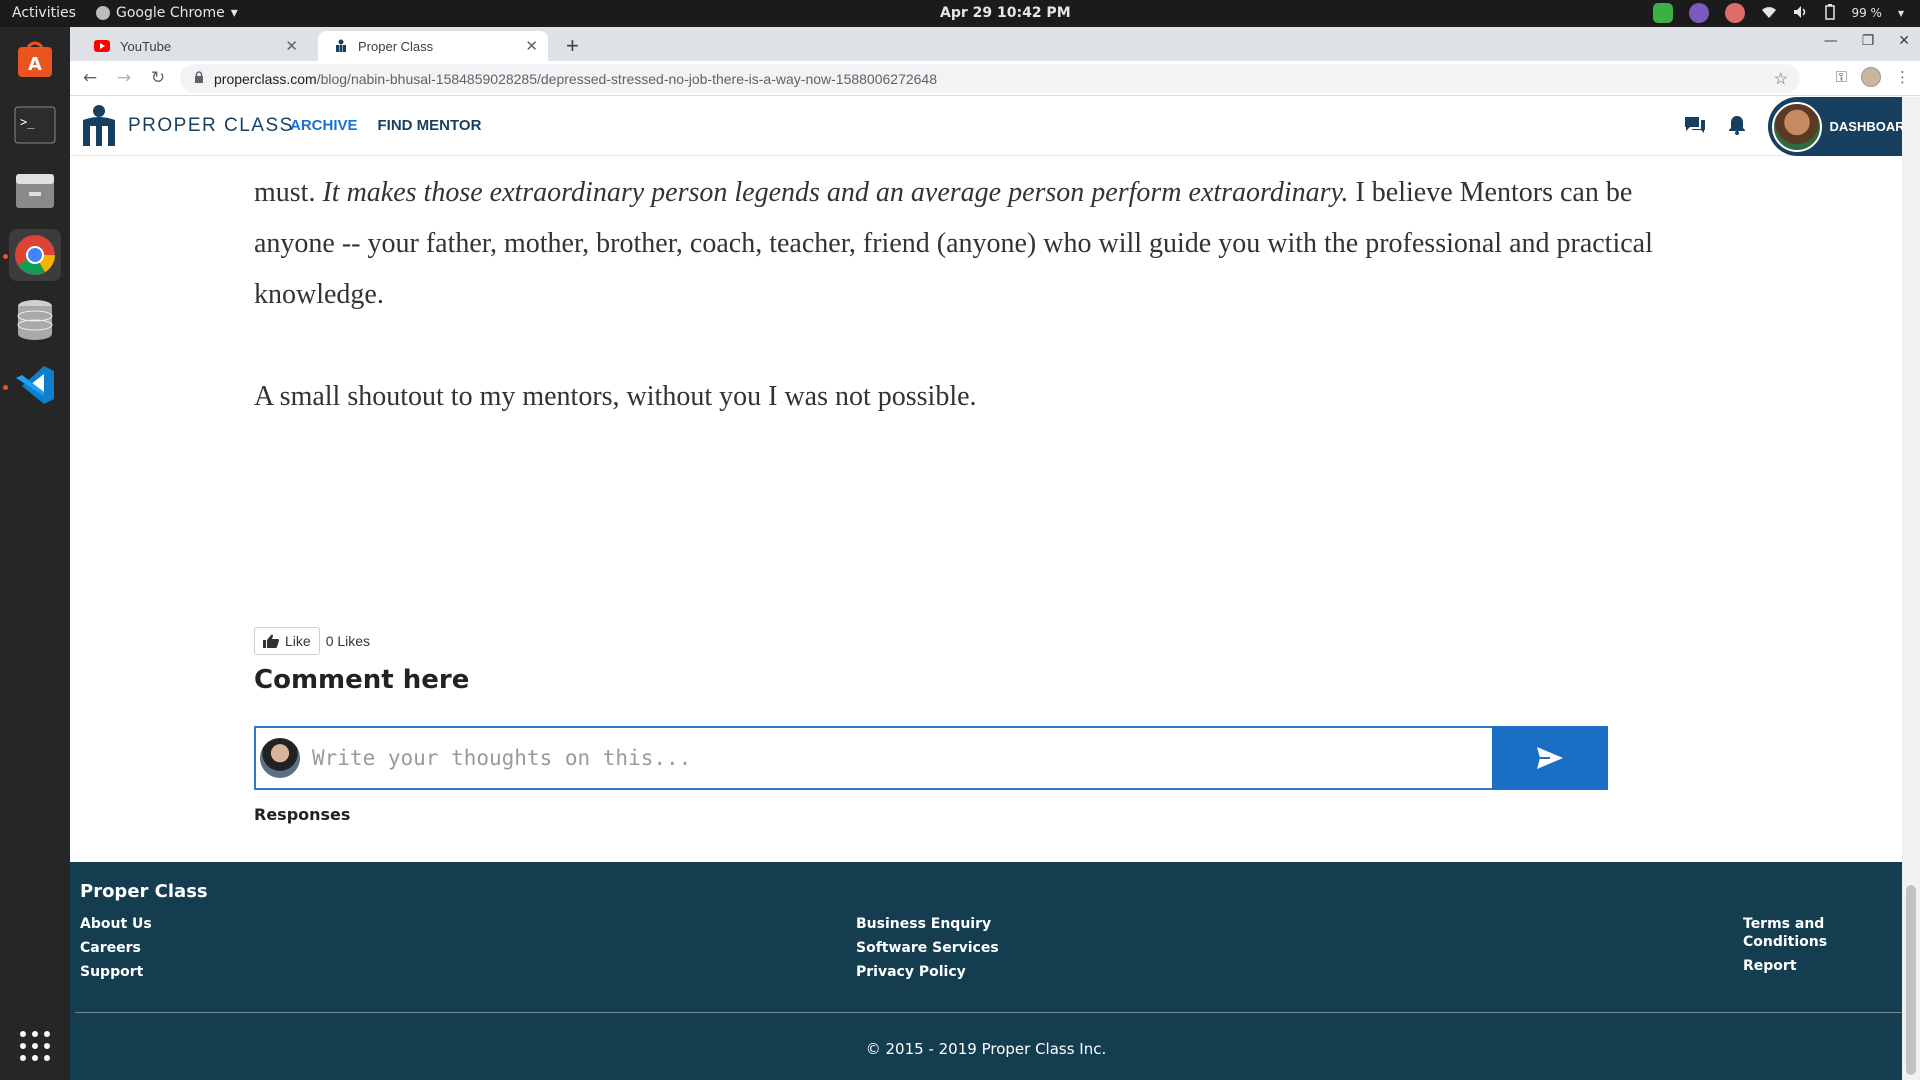  Describe the element at coordinates (1695, 127) in the screenshot. I see `messages-icon` at that location.